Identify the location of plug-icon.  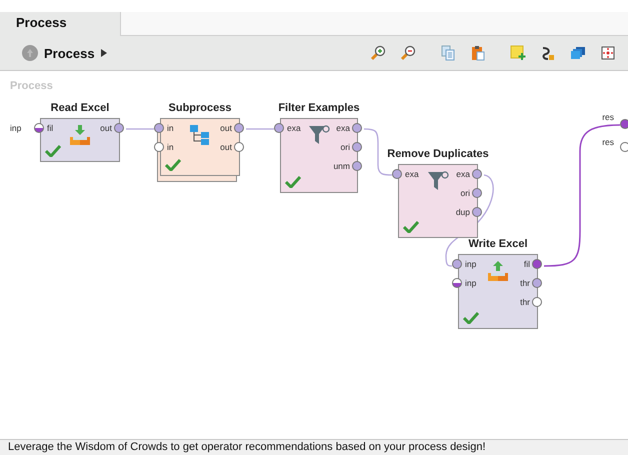
(548, 53).